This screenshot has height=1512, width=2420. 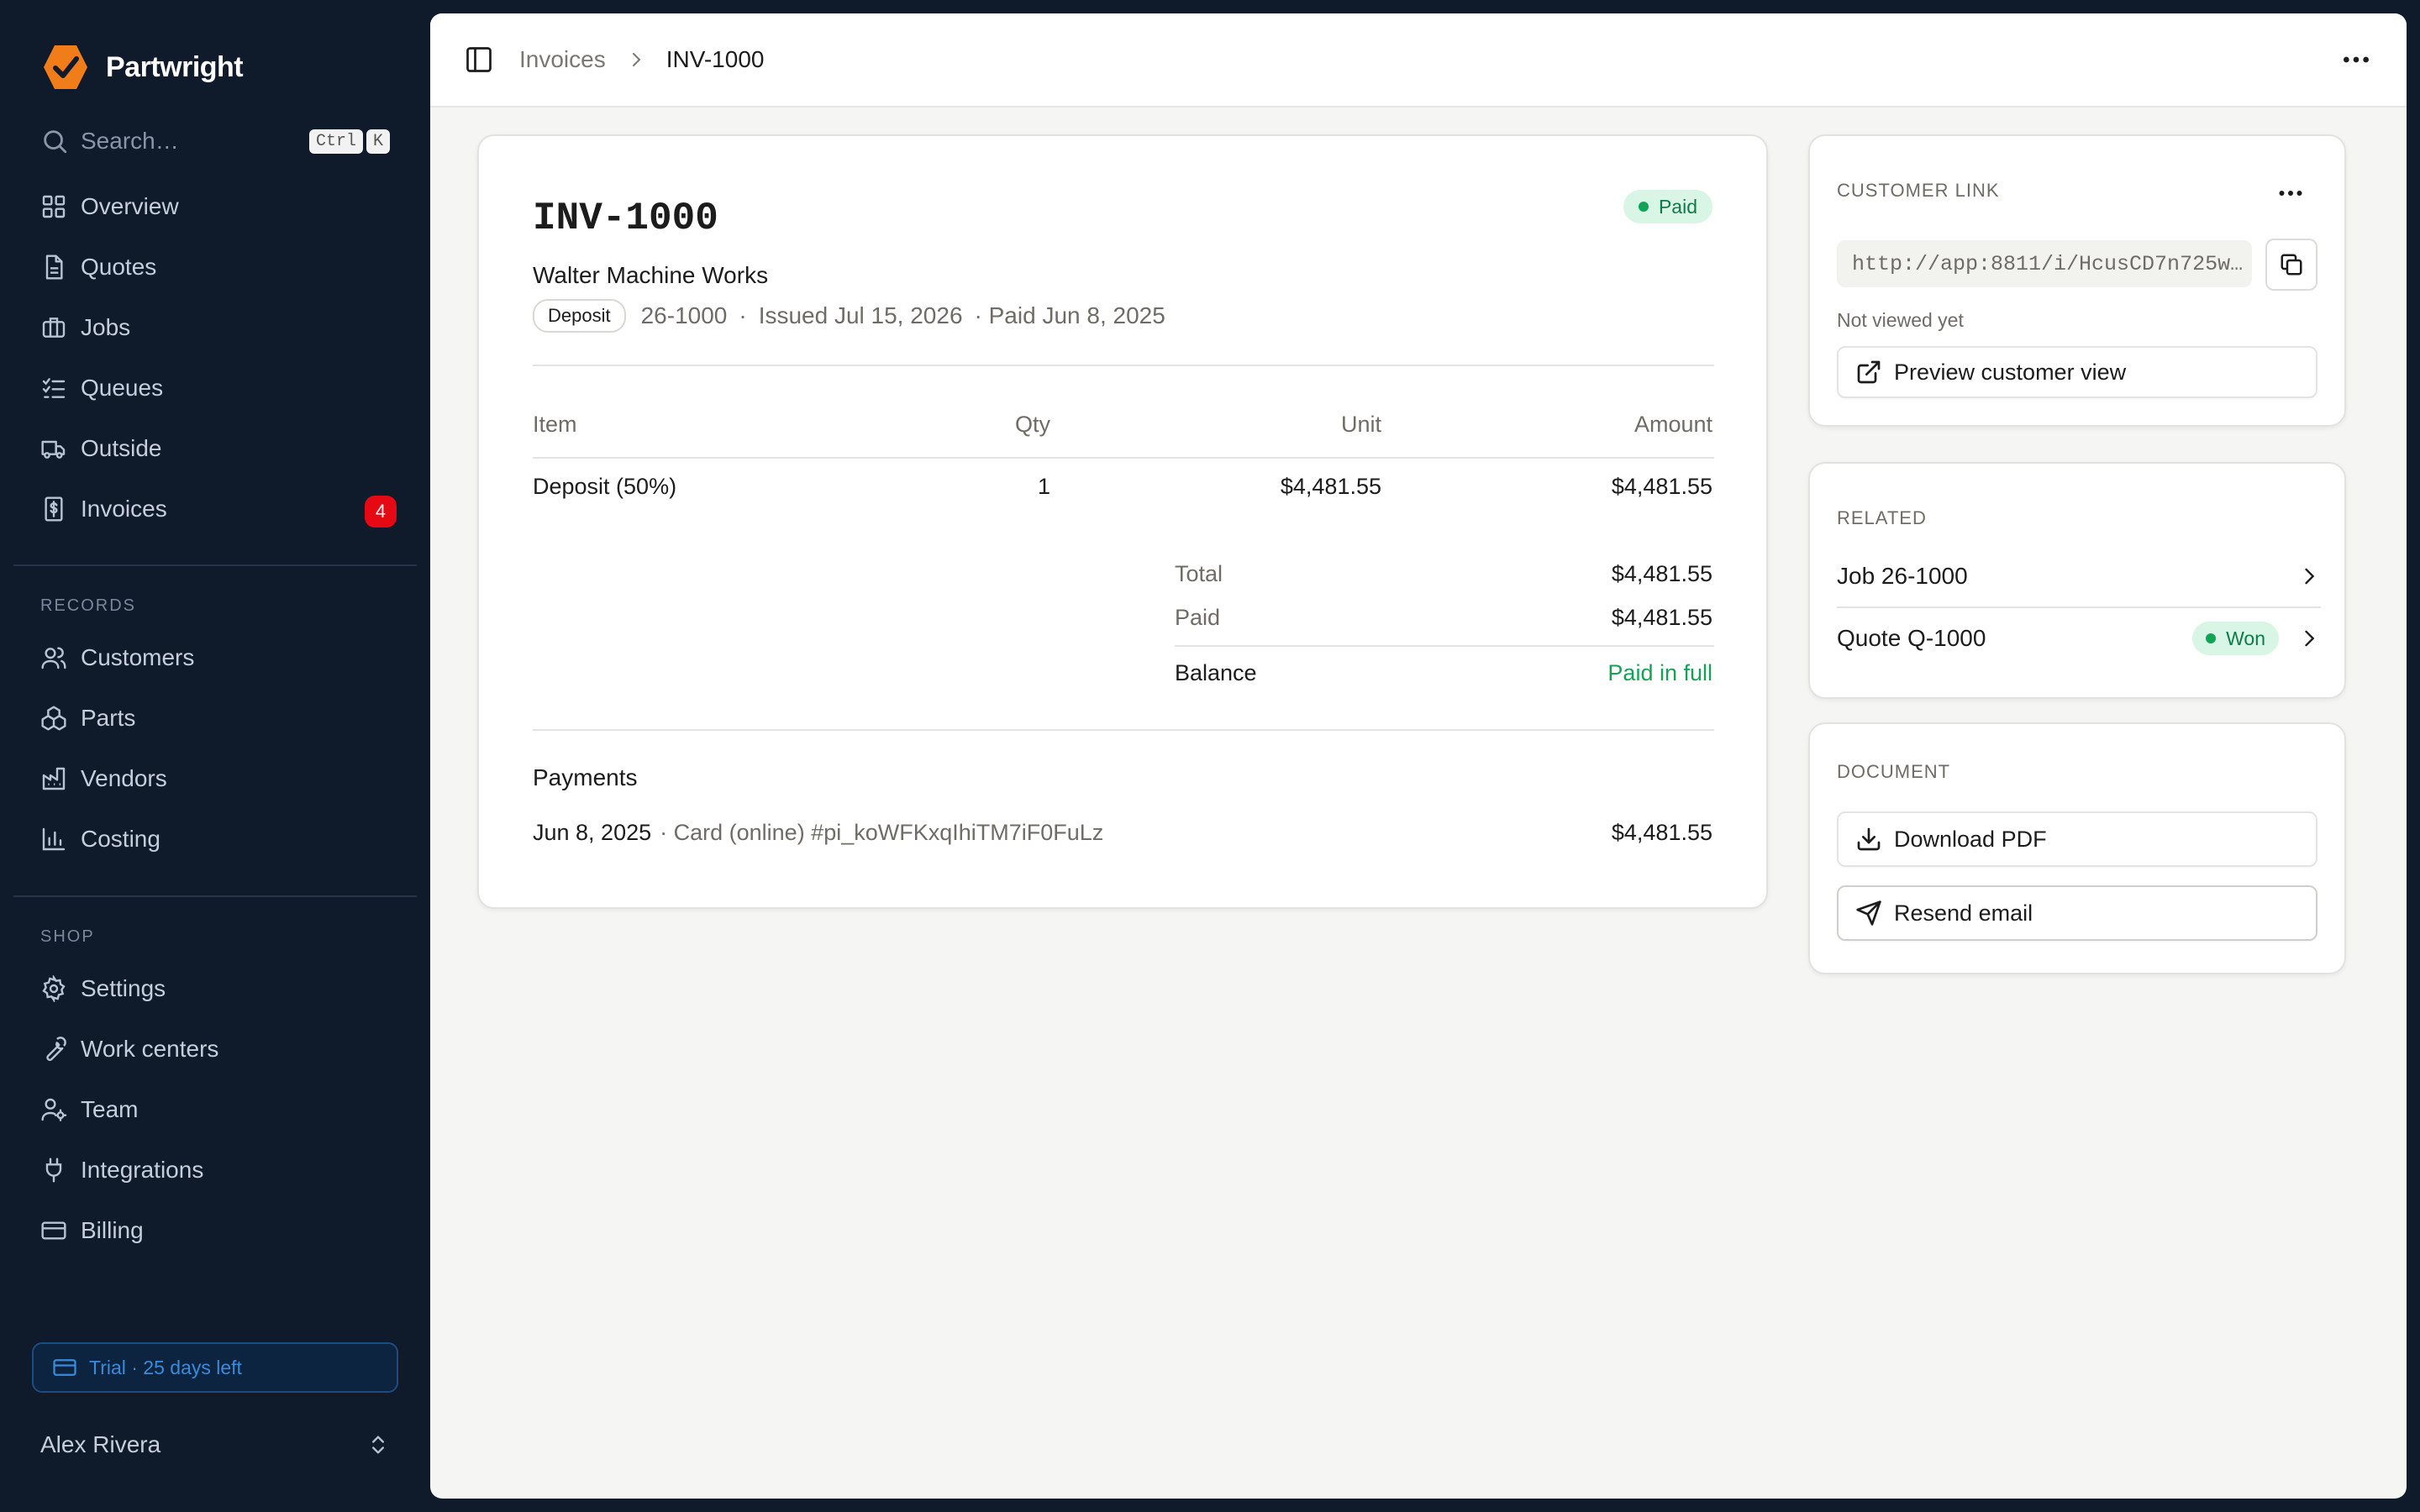 What do you see at coordinates (55, 142) in the screenshot?
I see `search-icon` at bounding box center [55, 142].